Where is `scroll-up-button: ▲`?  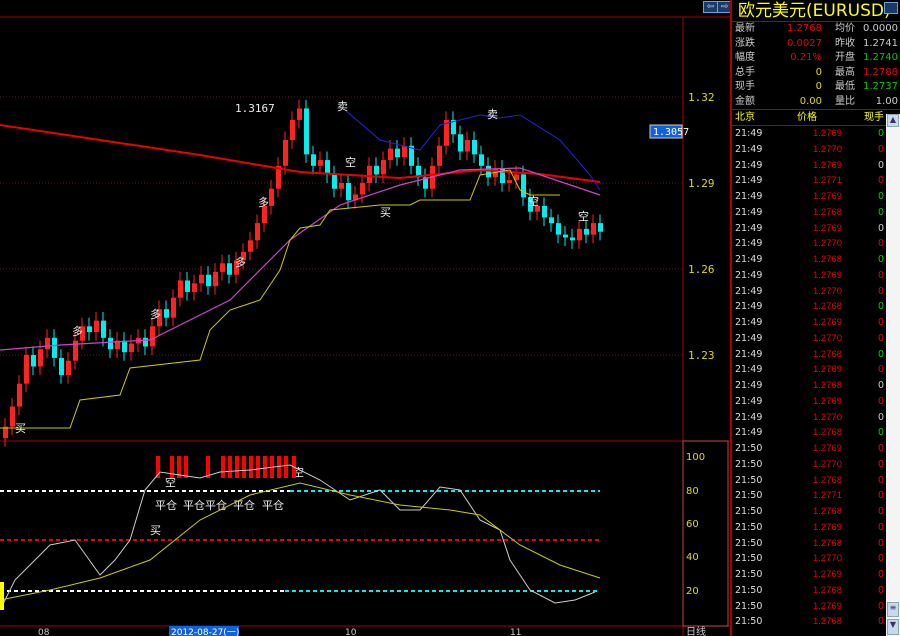
scroll-up-button: ▲ is located at coordinates (893, 120).